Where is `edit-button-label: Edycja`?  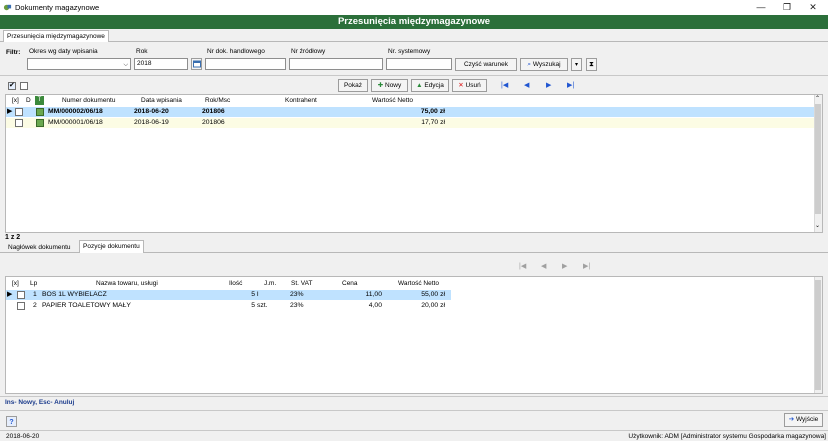
edit-button-label: Edycja is located at coordinates (434, 85).